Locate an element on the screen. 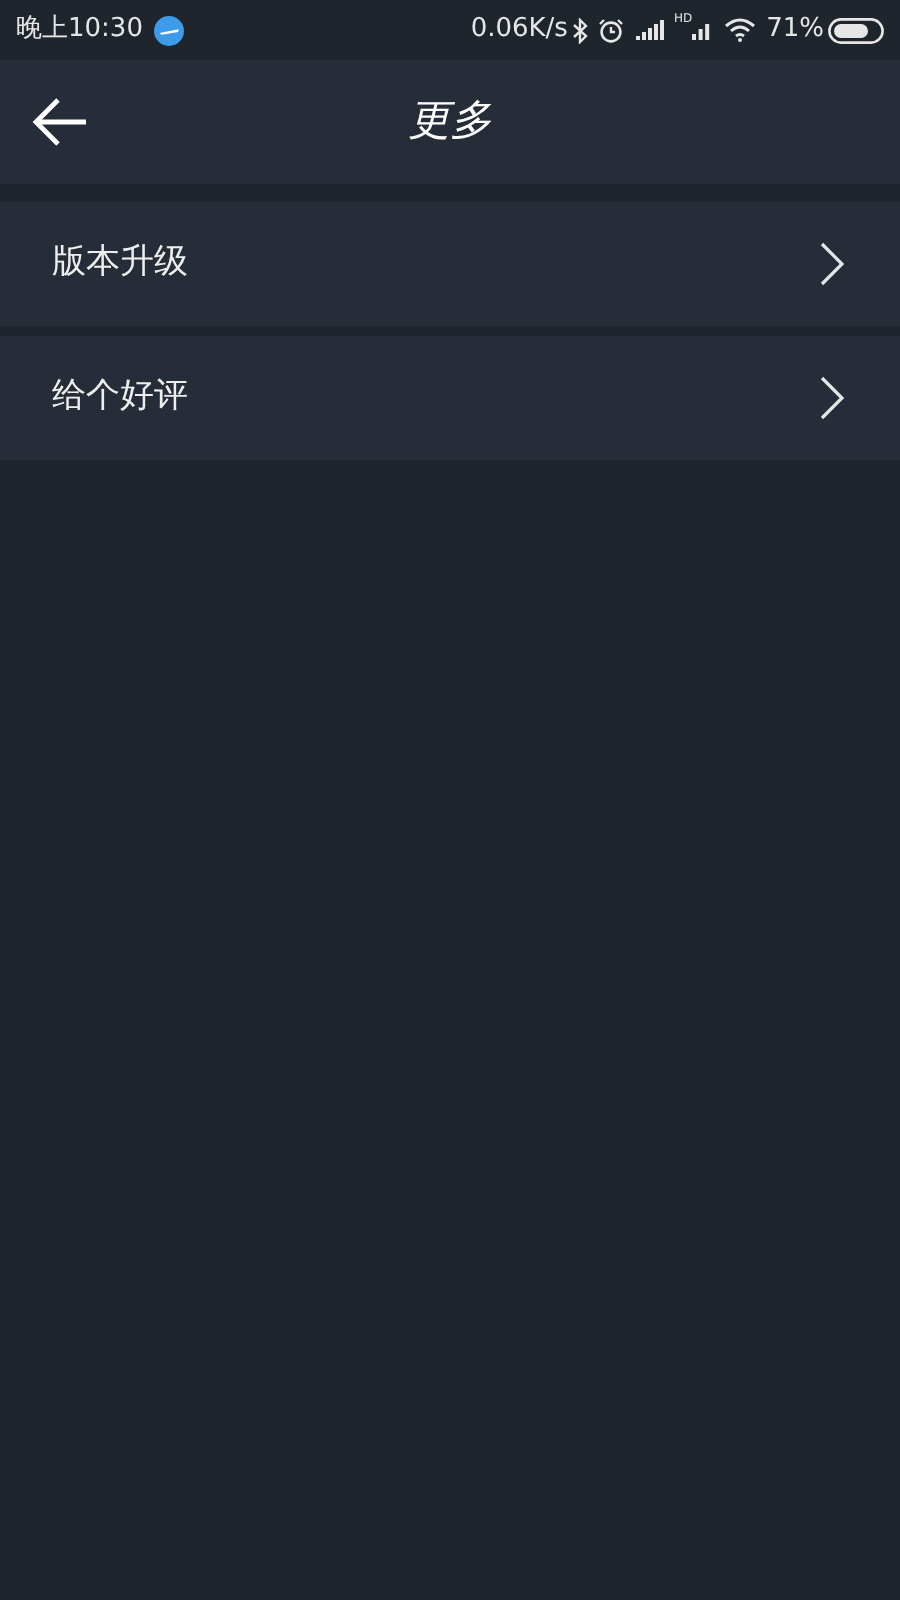 This screenshot has height=1600, width=900. menu-item: 版本升级 is located at coordinates (450, 264).